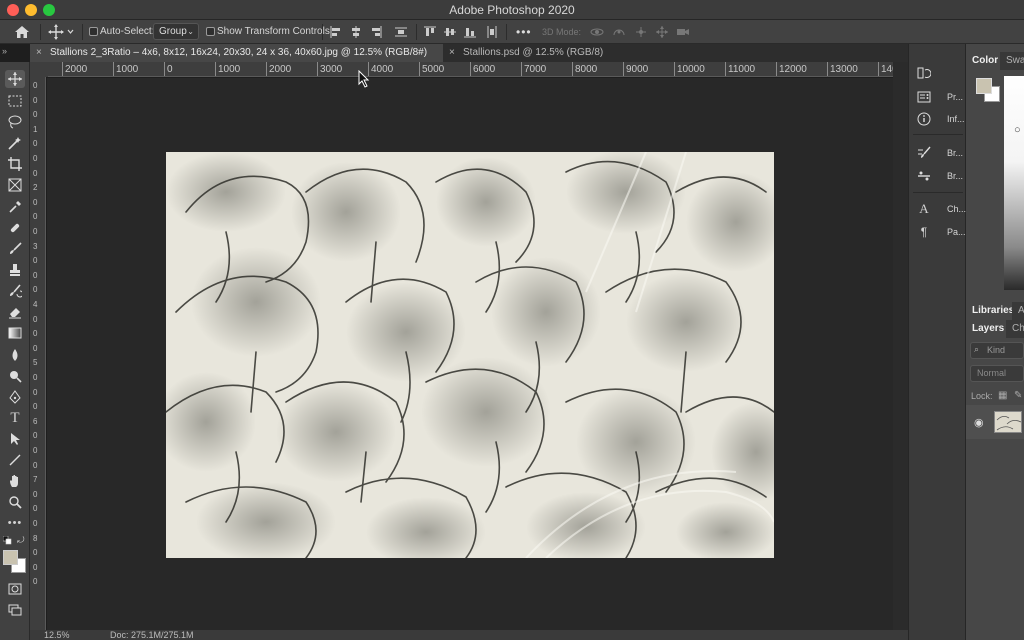 This screenshot has width=1024, height=640. I want to click on history-brush-tool, so click(15, 291).